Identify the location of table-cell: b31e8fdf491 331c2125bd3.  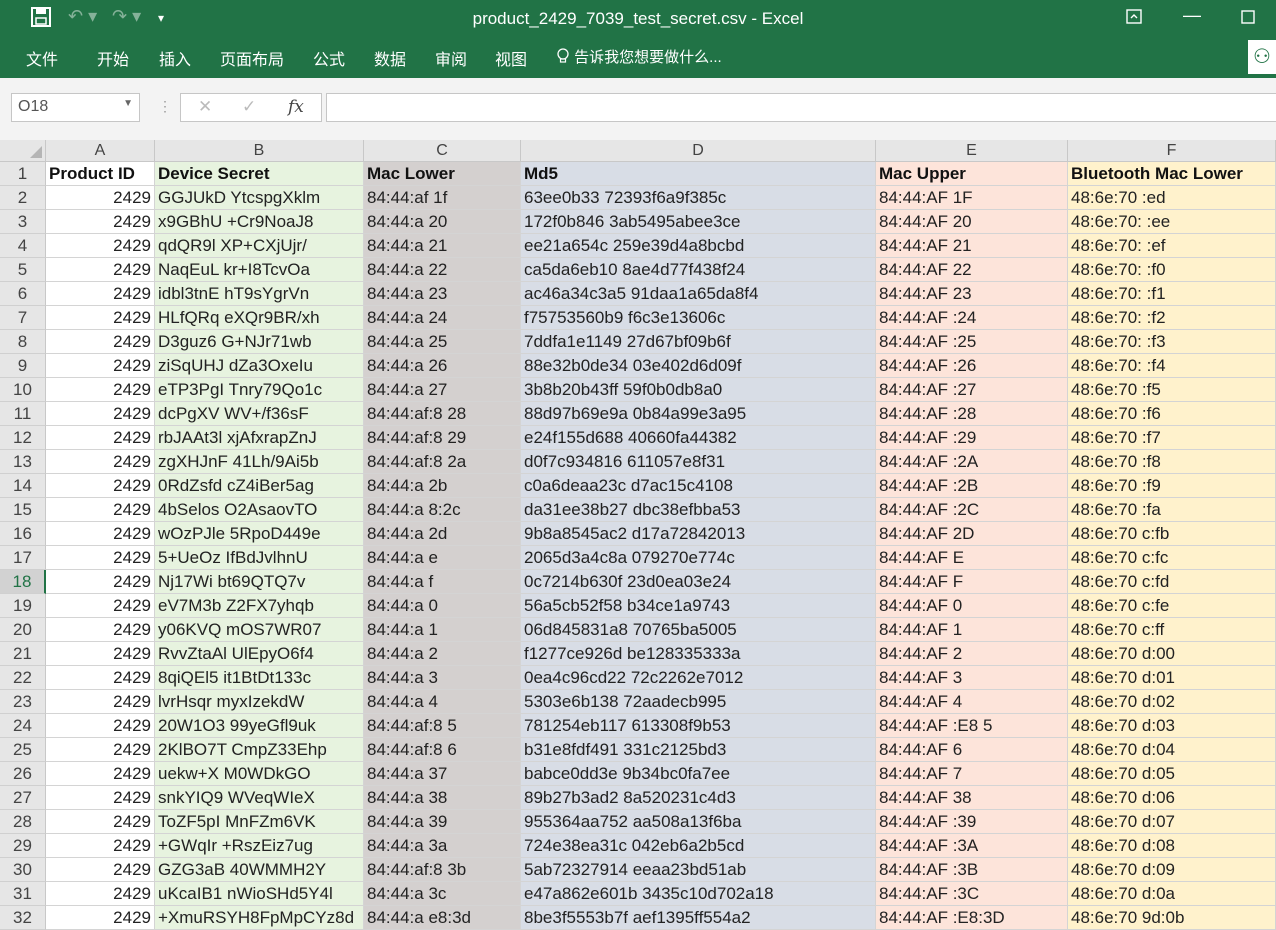
(698, 750).